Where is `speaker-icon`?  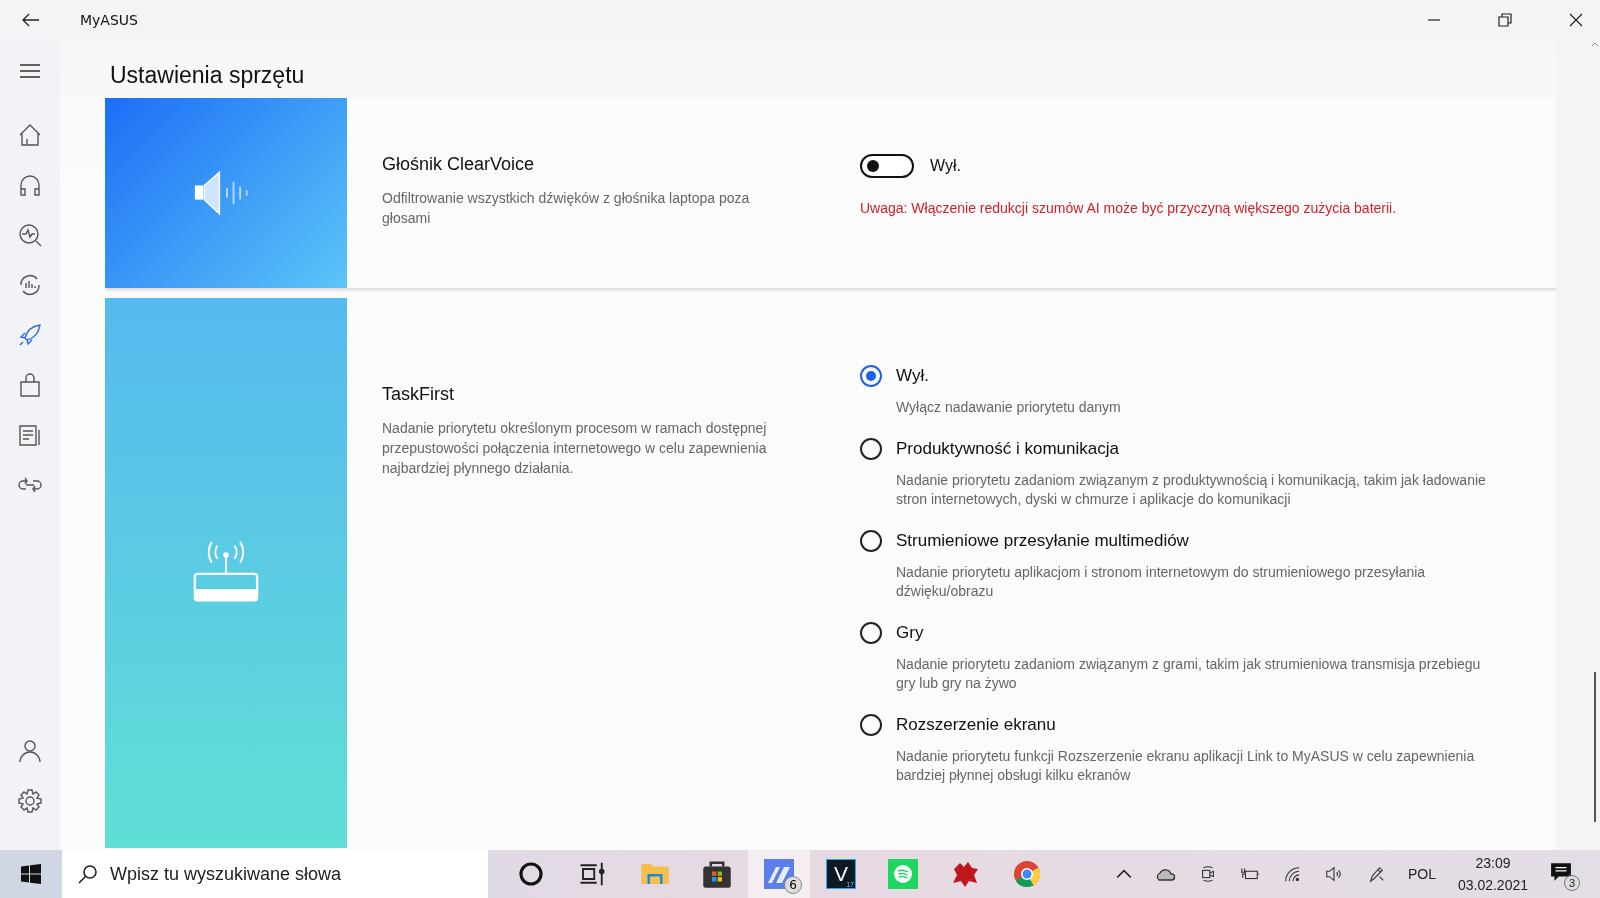
speaker-icon is located at coordinates (1333, 874).